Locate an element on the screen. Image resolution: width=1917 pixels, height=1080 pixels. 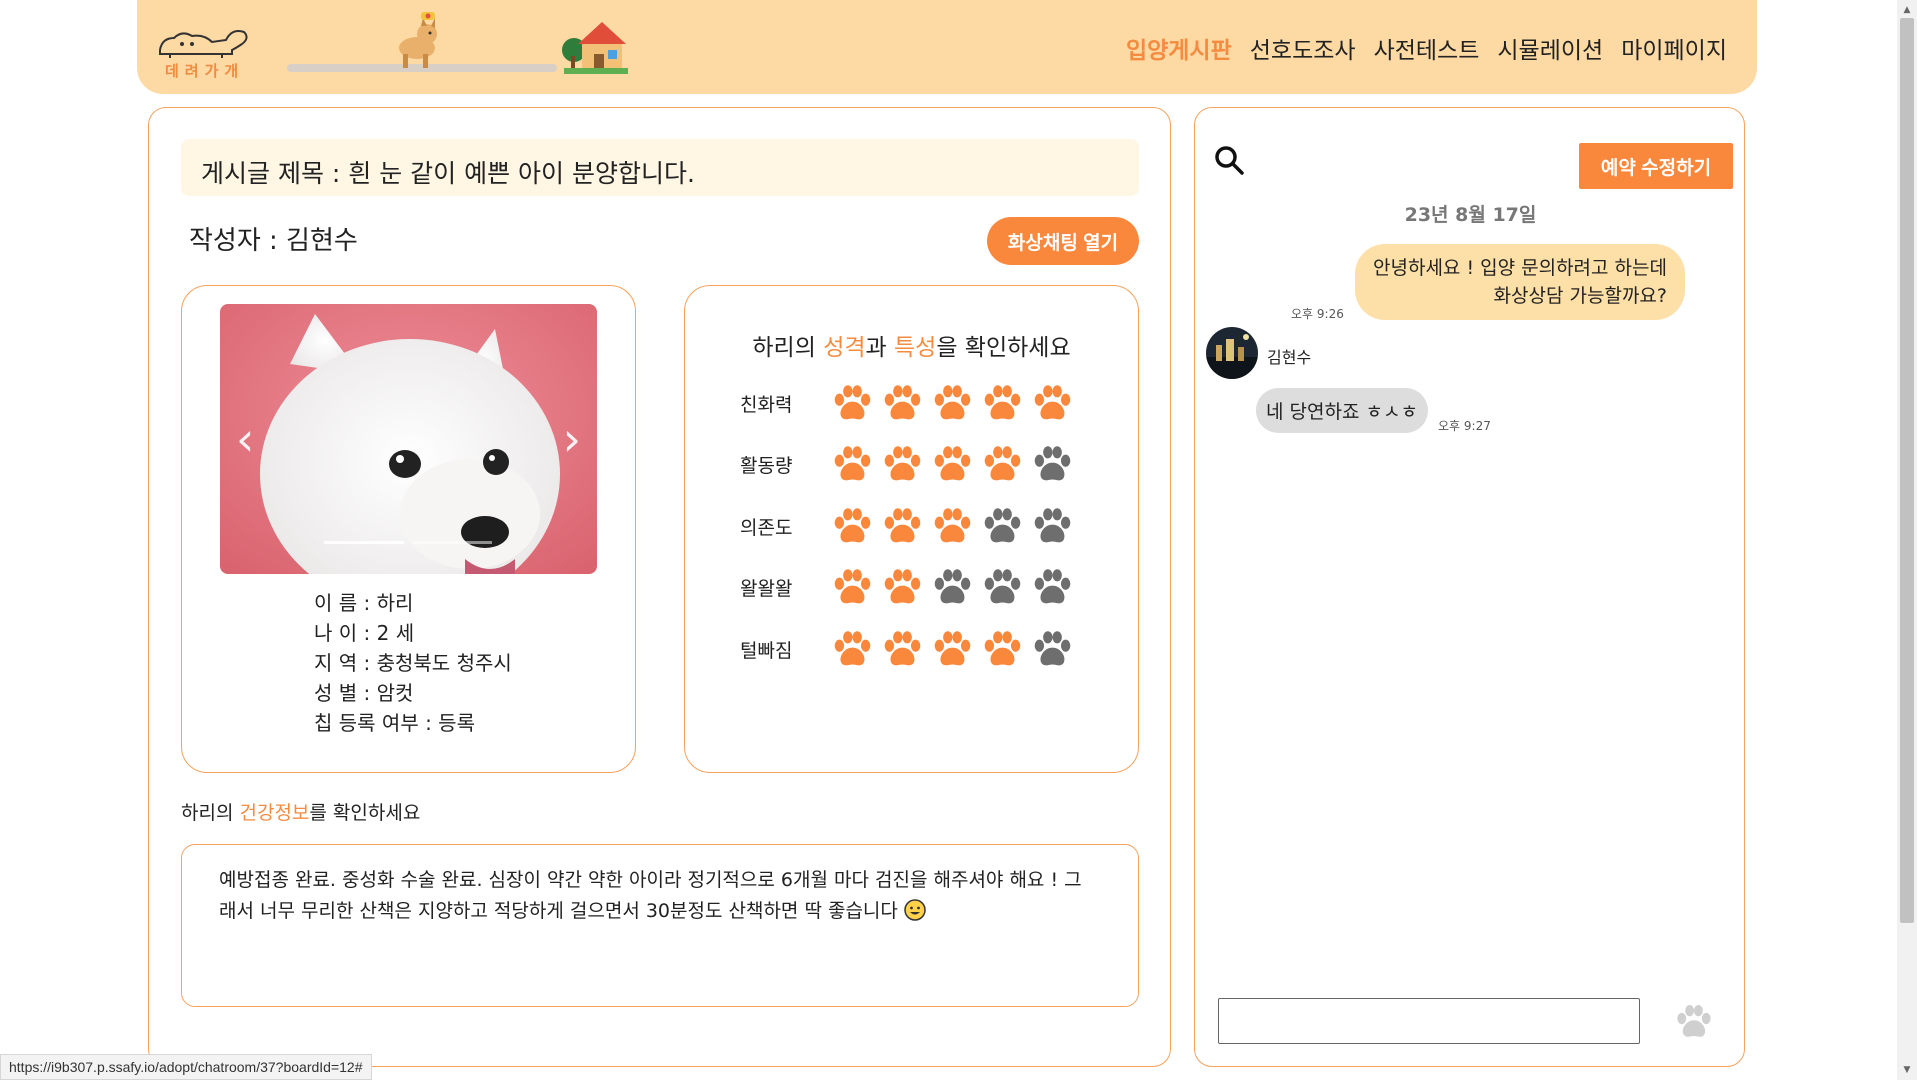
traits-heading: 하리의 성격과 특성을 확인하세요 is located at coordinates (911, 345).